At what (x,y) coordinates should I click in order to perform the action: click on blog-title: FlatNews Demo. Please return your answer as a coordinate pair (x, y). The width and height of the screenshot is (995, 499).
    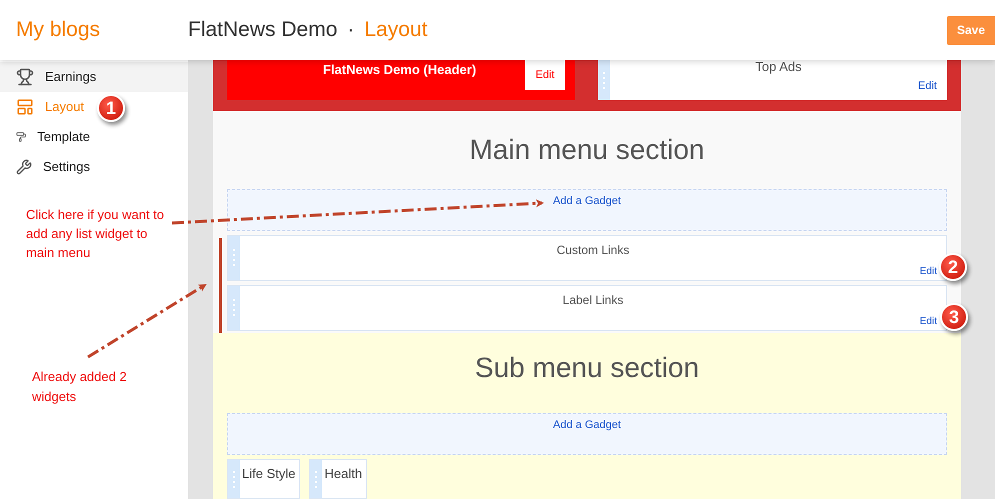
    Looking at the image, I should click on (263, 30).